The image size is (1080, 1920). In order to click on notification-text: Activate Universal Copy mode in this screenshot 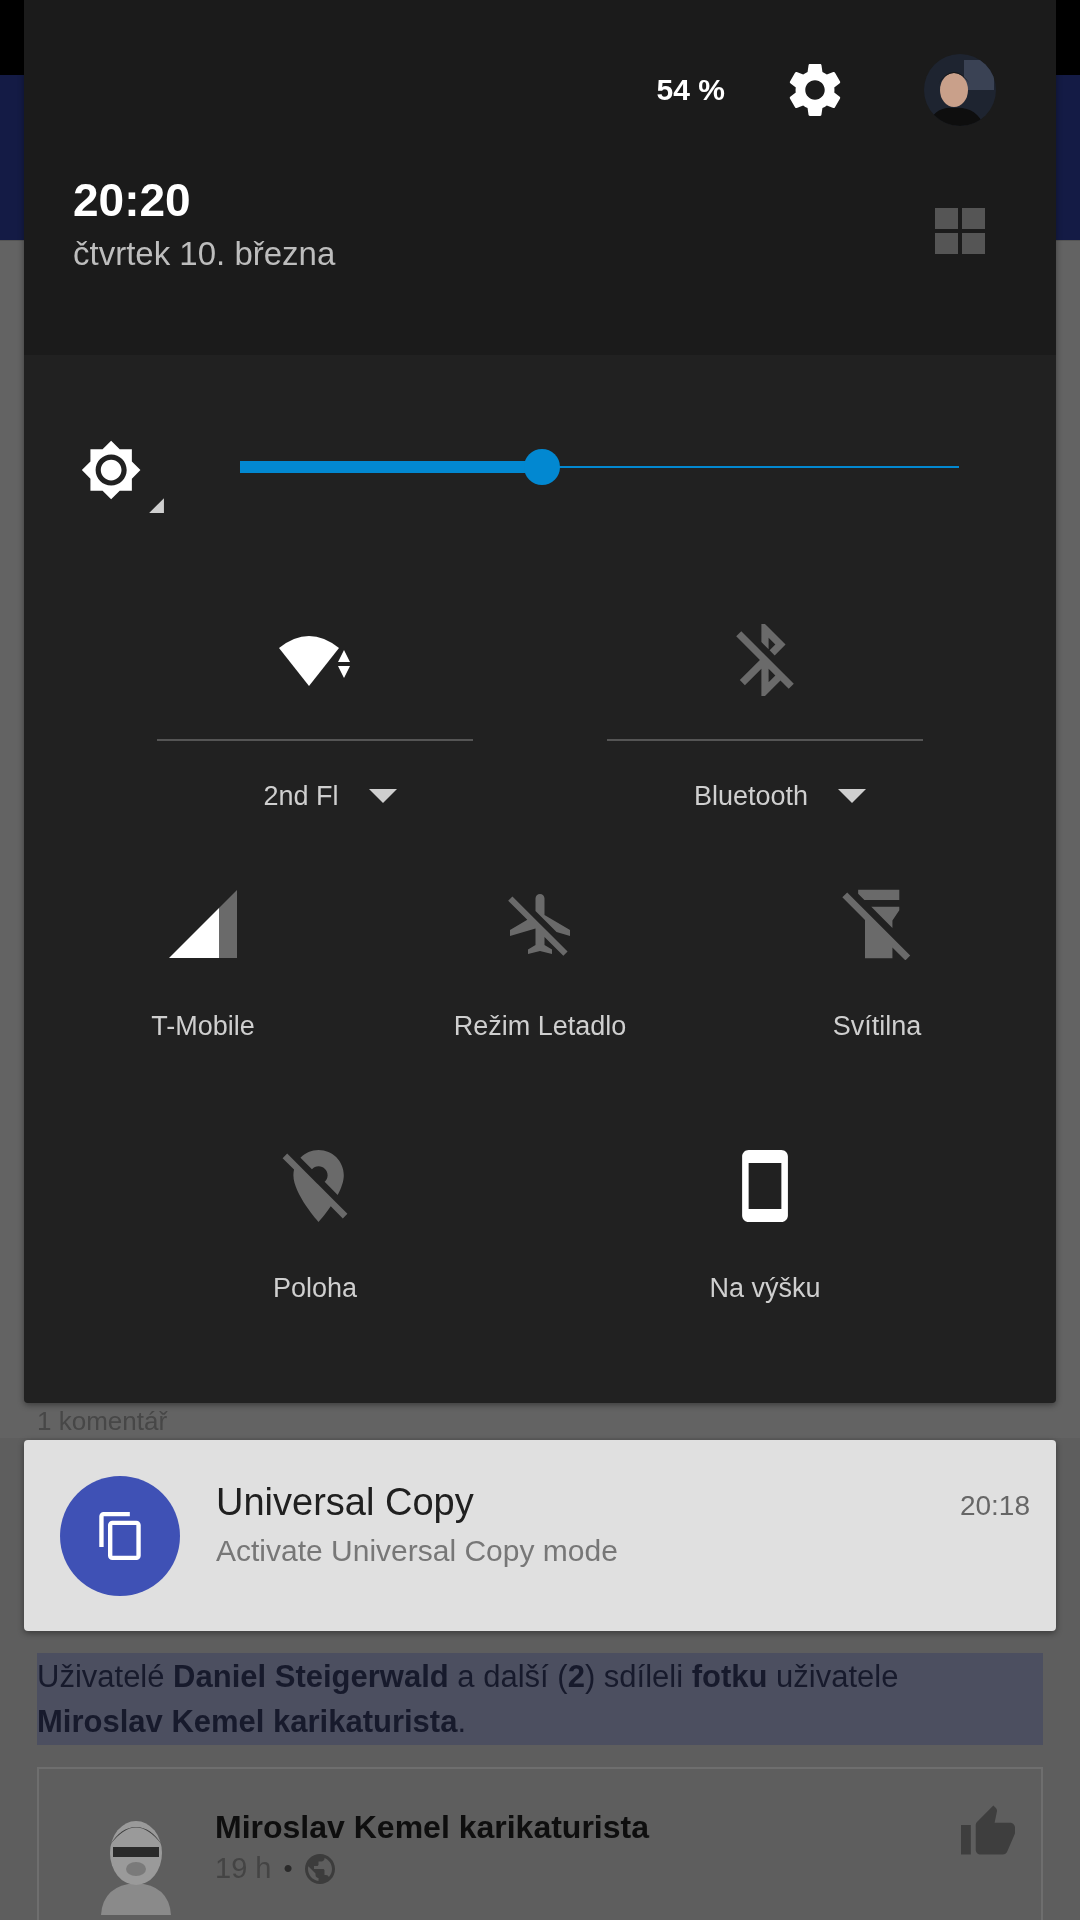, I will do `click(417, 1551)`.